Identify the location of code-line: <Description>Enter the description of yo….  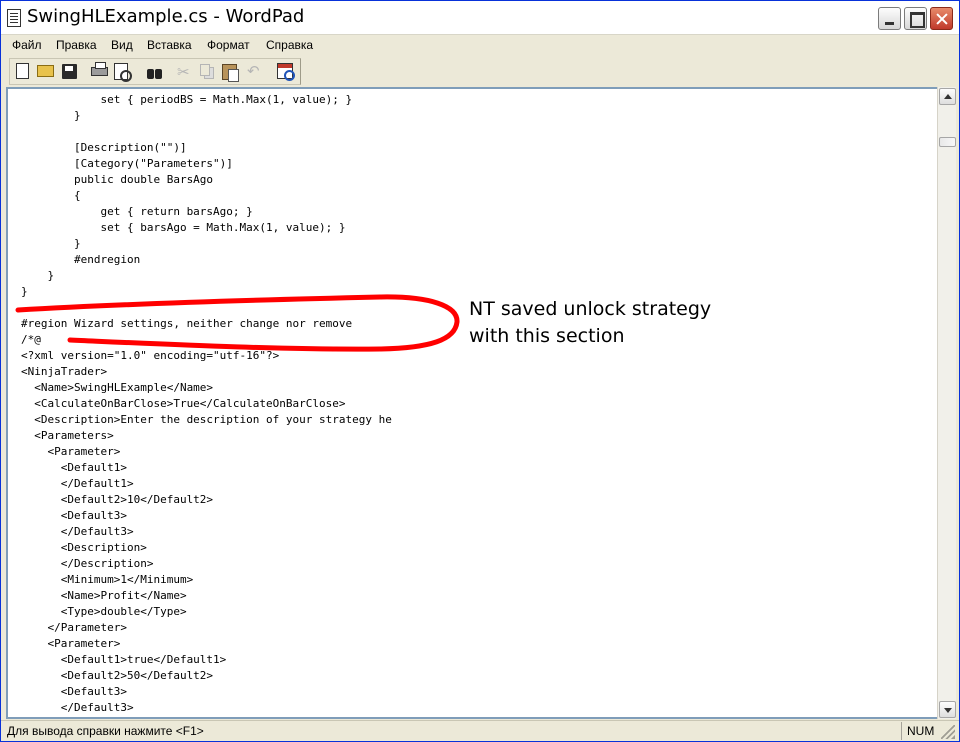
(206, 419).